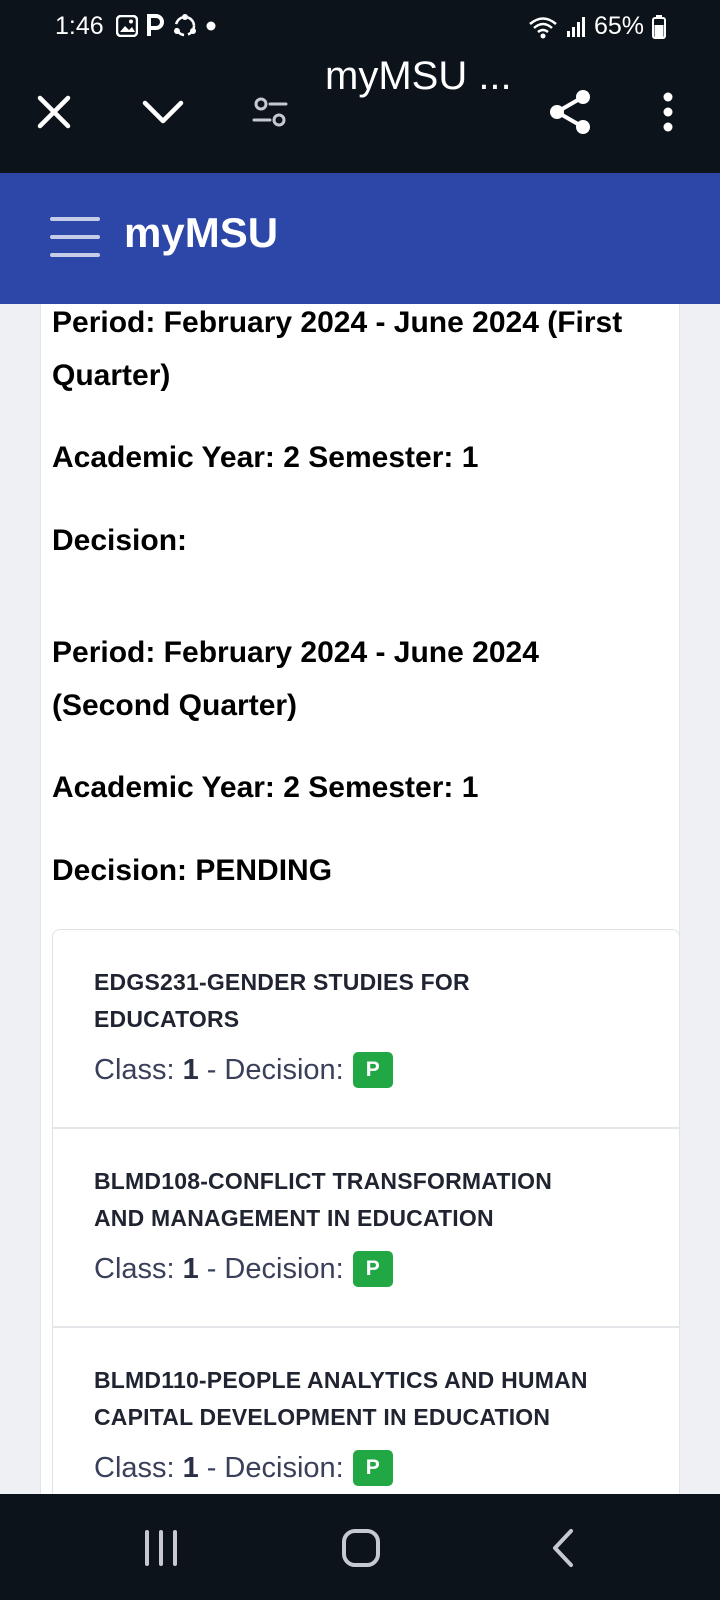 The height and width of the screenshot is (1600, 720). Describe the element at coordinates (282, 1000) in the screenshot. I see `course-title: EDGS231-GENDER STUDIES FOR EDUCATORS` at that location.